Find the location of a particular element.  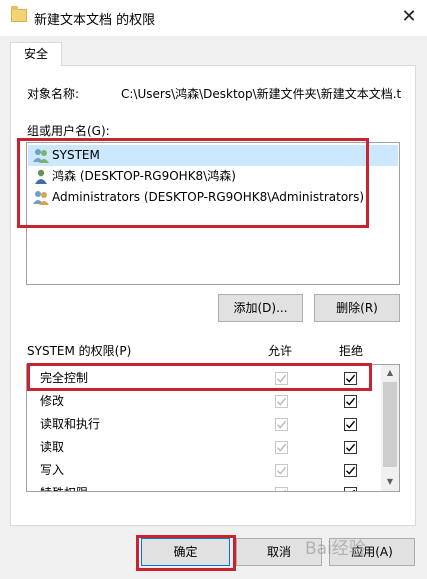

permission-name: 读取和执行 is located at coordinates (70, 424).